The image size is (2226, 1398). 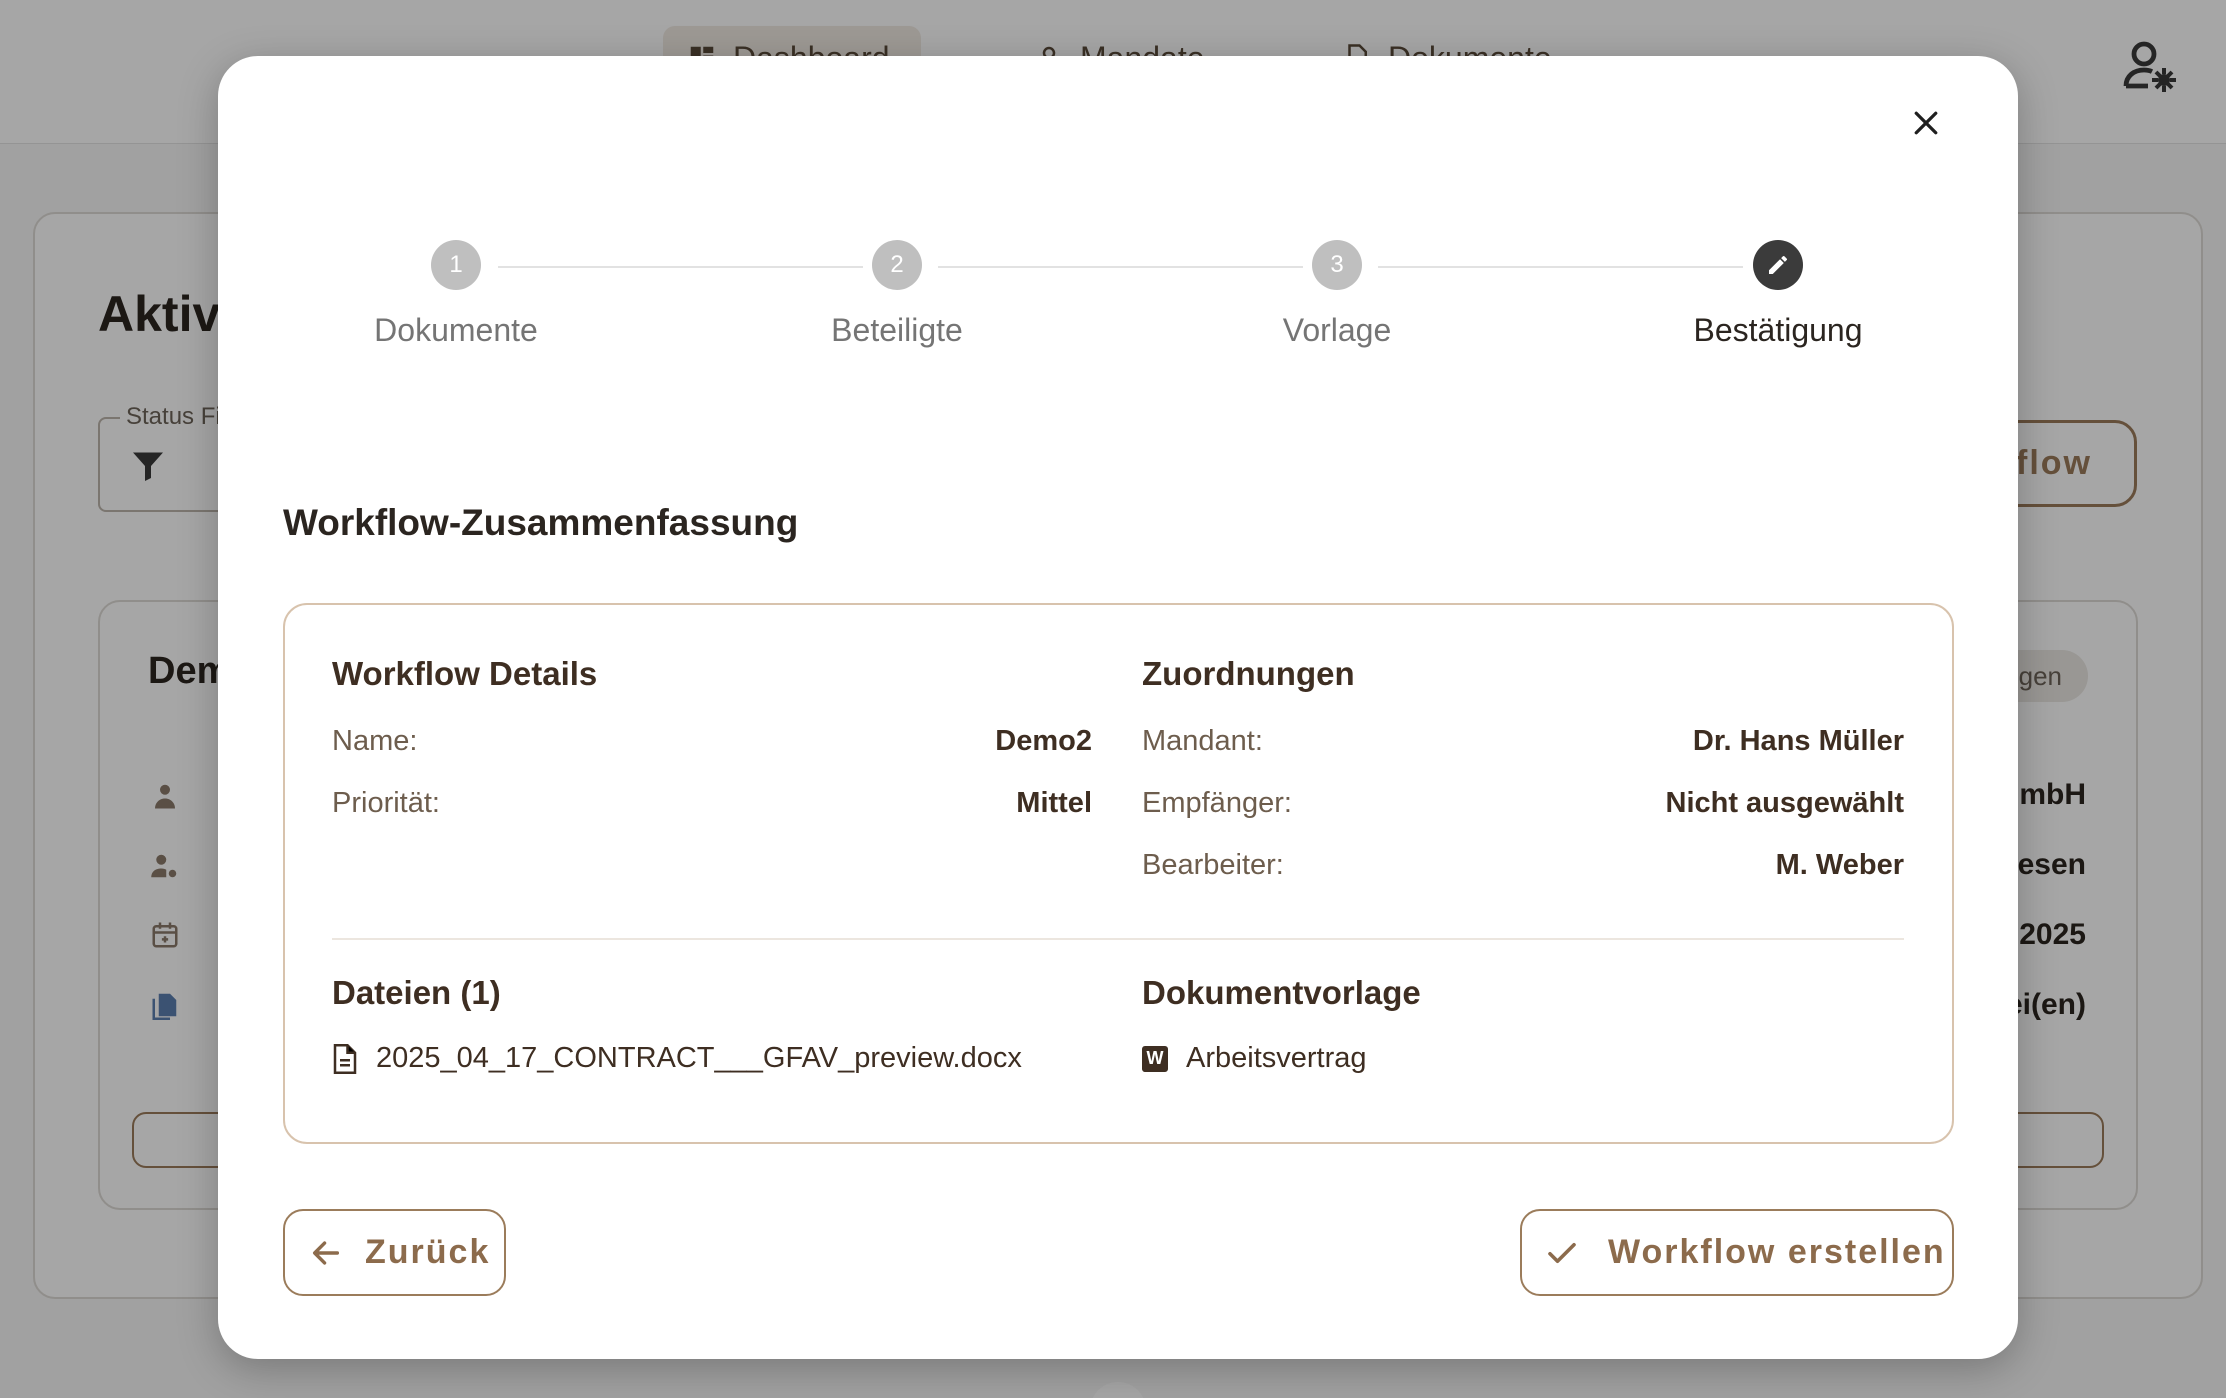 I want to click on step-active-marker, so click(x=1778, y=265).